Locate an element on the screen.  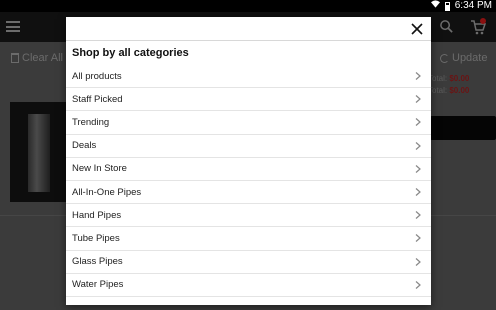
category-label: Glass Pipes is located at coordinates (97, 262).